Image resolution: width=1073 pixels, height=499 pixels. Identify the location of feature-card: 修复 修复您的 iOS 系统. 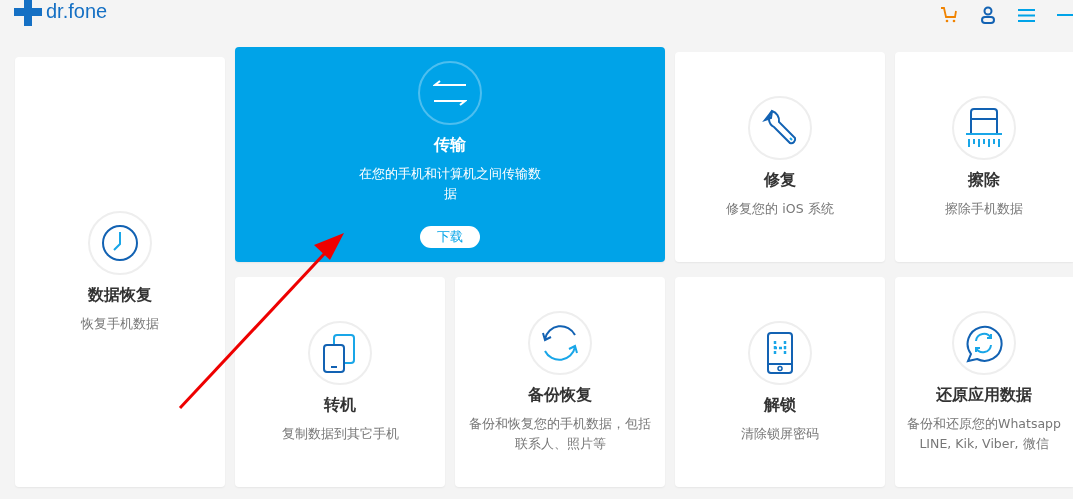
(780, 157).